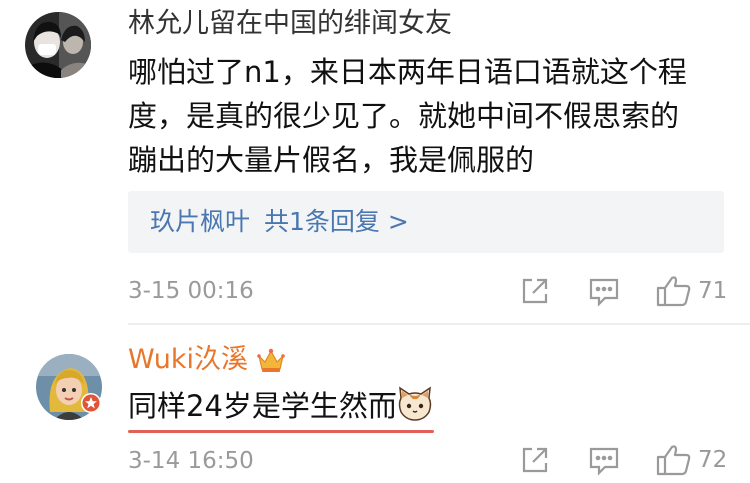 Image resolution: width=750 pixels, height=483 pixels. I want to click on action-bar: 72, so click(375, 460).